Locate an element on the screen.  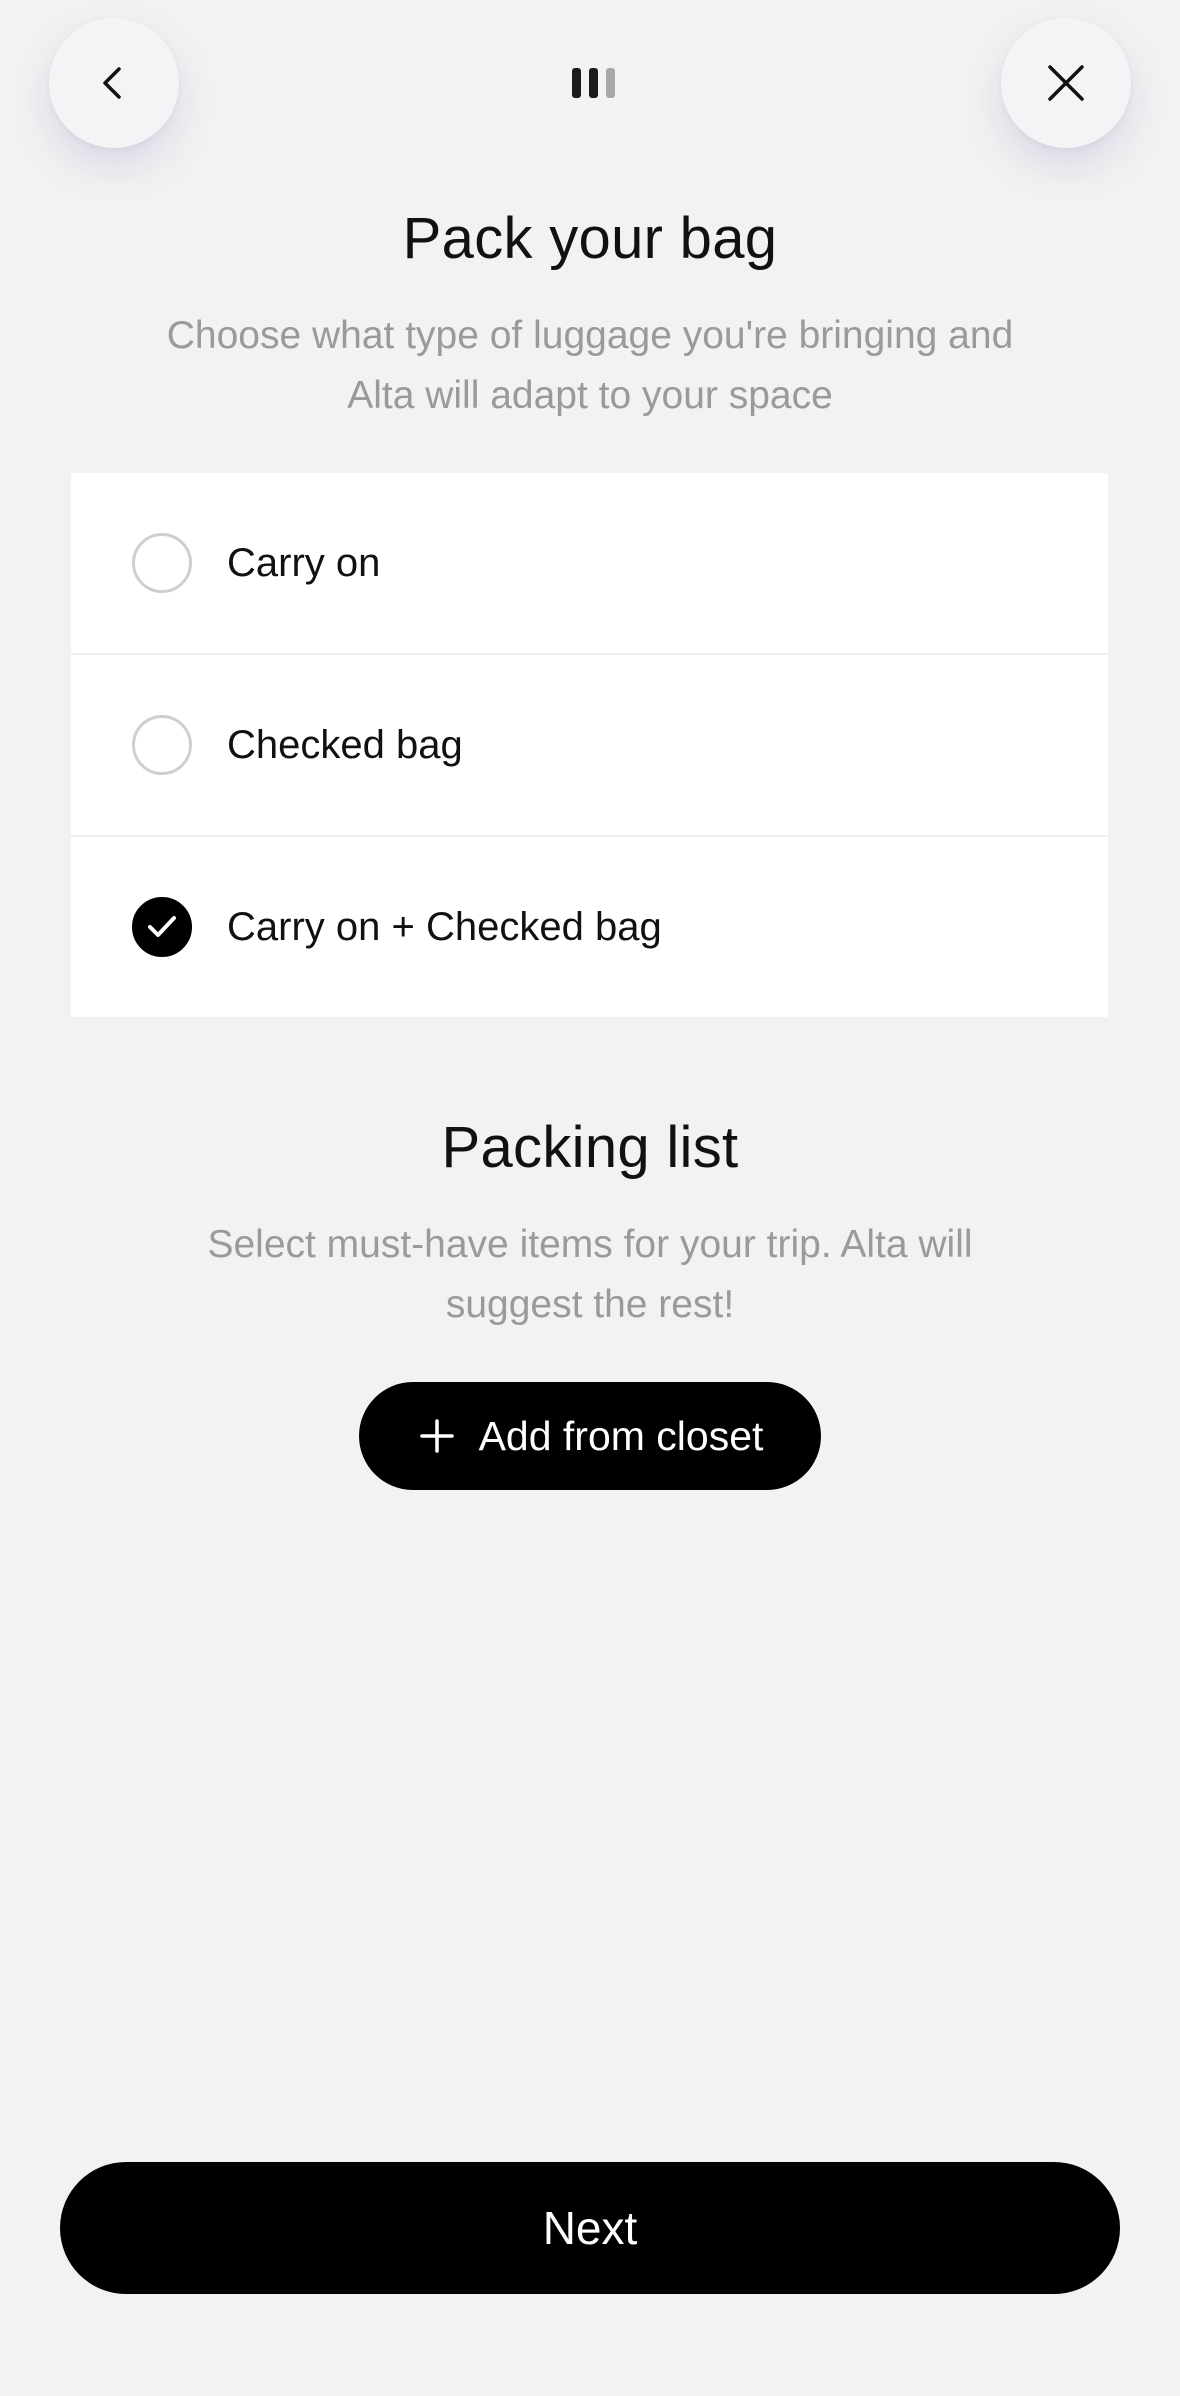
radio-carry-on-checked-bag is located at coordinates (162, 927).